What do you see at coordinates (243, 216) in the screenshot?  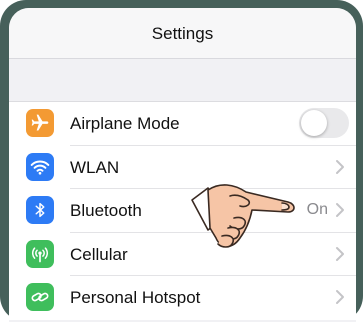 I see `pointing-hand-icon` at bounding box center [243, 216].